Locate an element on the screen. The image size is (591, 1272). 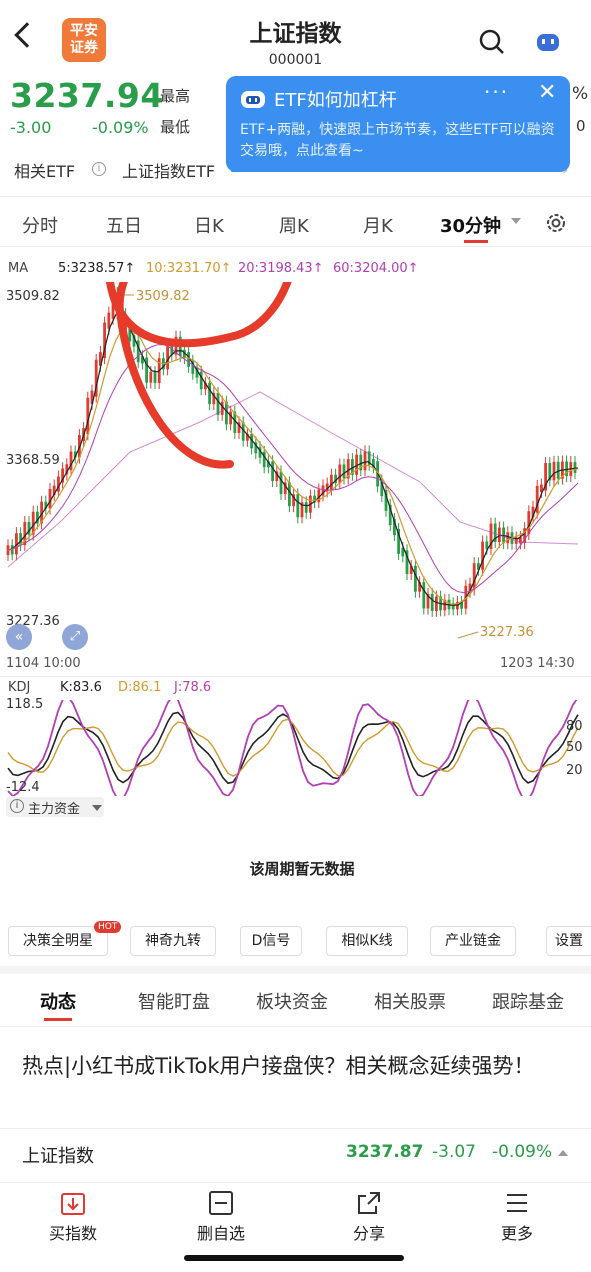
tab-sector-funds: 板块资金 is located at coordinates (292, 1001).